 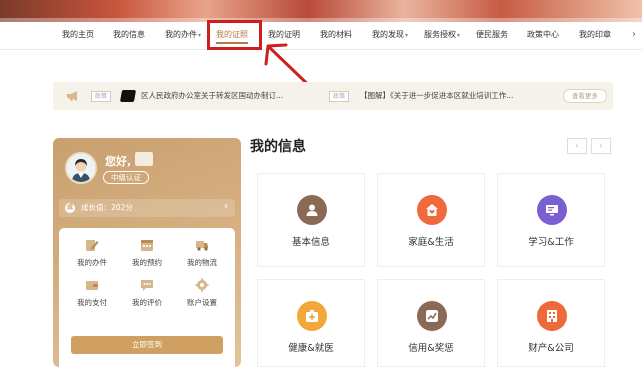 I want to click on next-page-button: ›, so click(x=601, y=146).